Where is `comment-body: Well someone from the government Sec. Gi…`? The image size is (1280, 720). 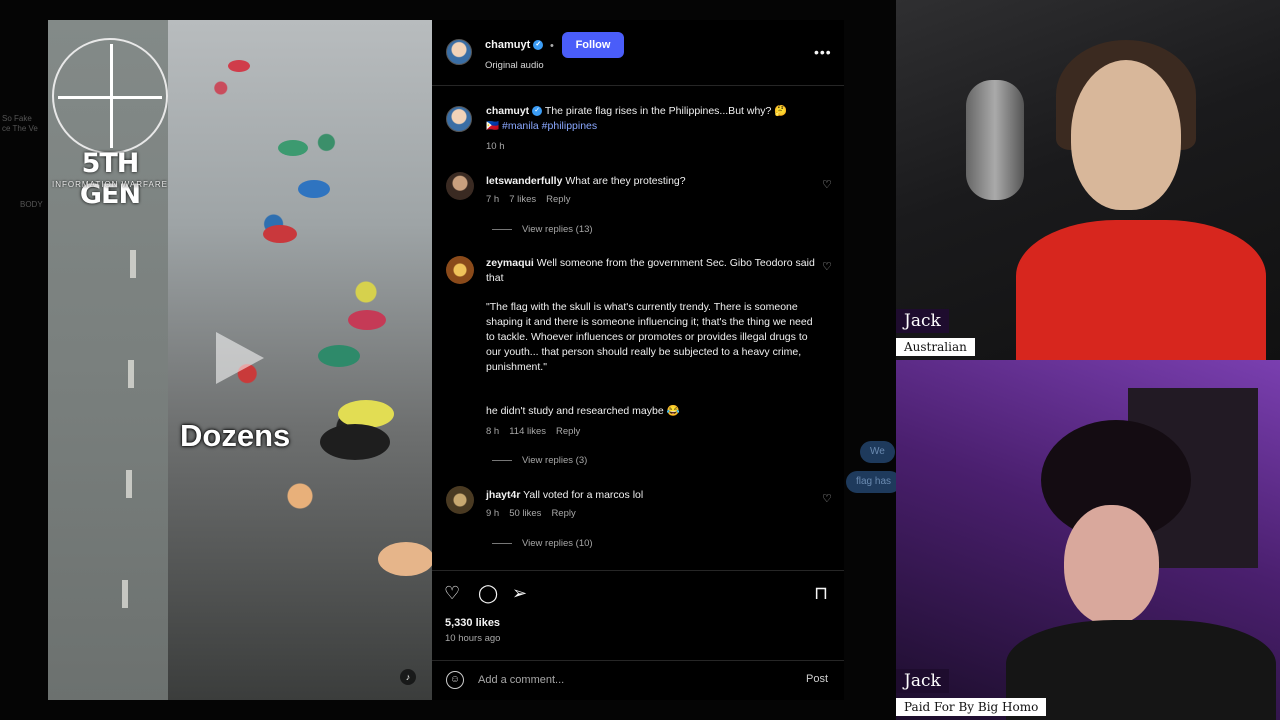
comment-body: Well someone from the government Sec. Gi… is located at coordinates (650, 270).